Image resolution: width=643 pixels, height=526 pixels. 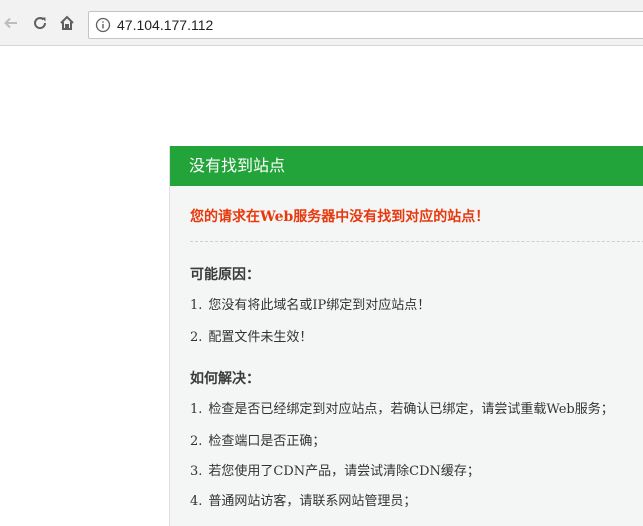 I want to click on solutions-heading: 如何解决：, so click(x=225, y=379).